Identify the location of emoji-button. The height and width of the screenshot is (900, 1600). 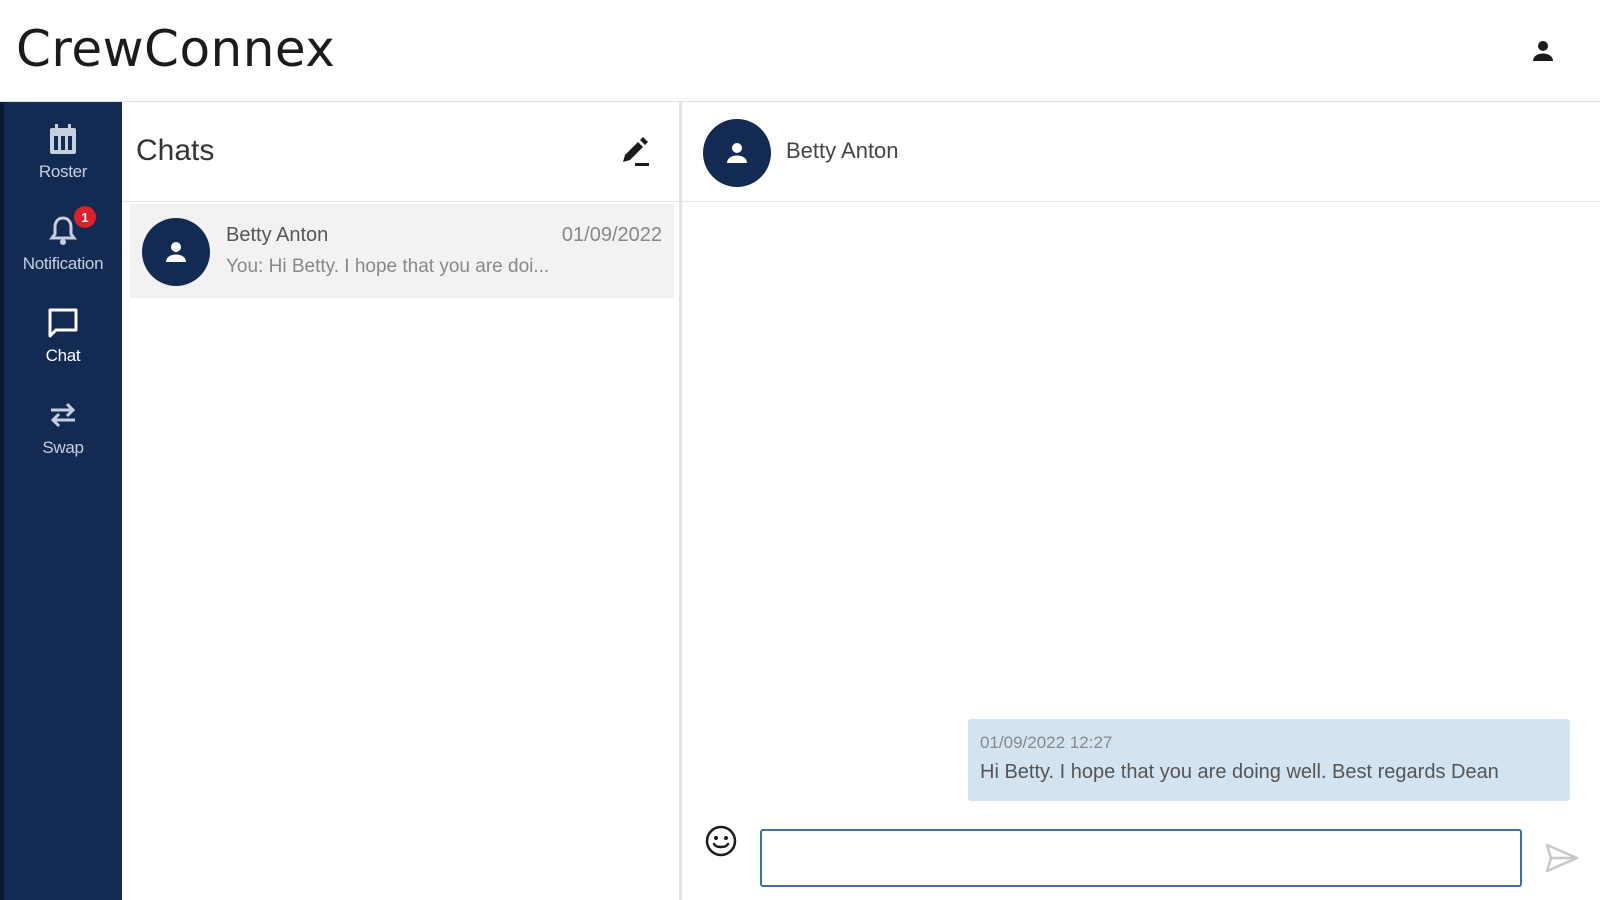
(721, 841).